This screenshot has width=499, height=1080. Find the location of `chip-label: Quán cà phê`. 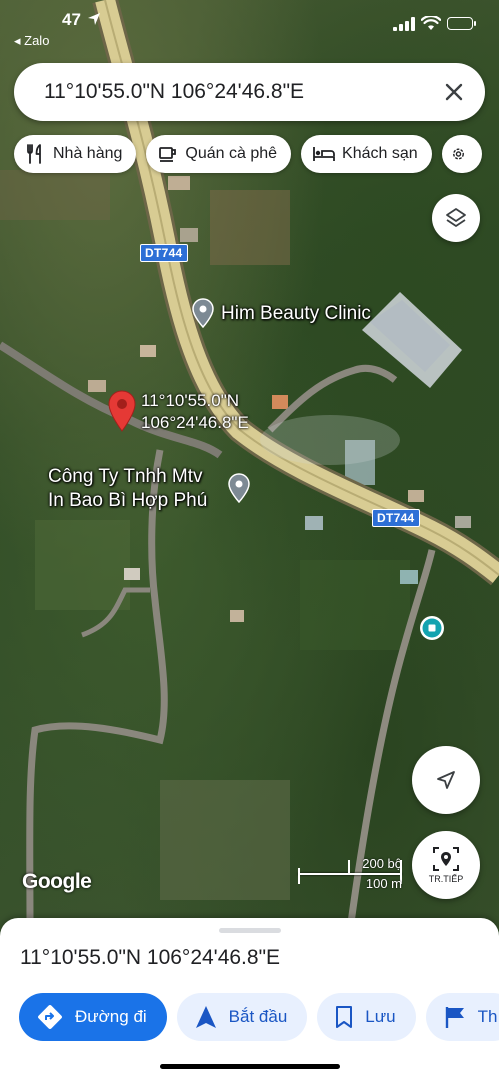

chip-label: Quán cà phê is located at coordinates (231, 153).